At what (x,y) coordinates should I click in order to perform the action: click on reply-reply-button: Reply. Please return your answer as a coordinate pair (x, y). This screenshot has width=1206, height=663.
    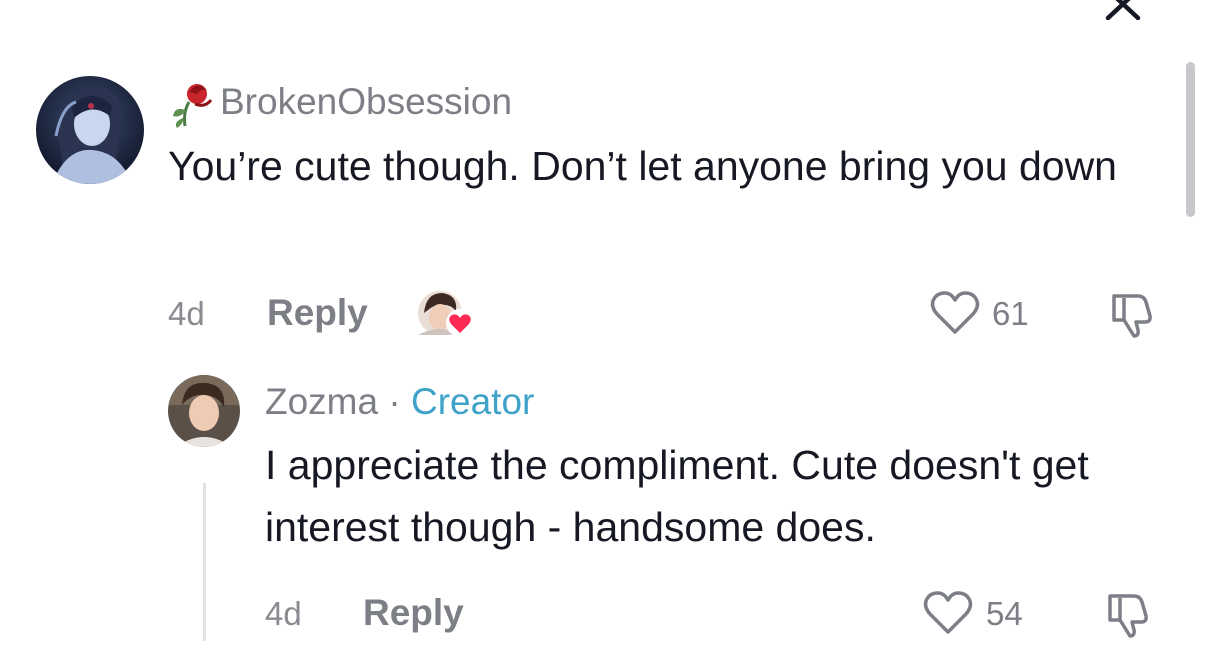
    Looking at the image, I should click on (413, 613).